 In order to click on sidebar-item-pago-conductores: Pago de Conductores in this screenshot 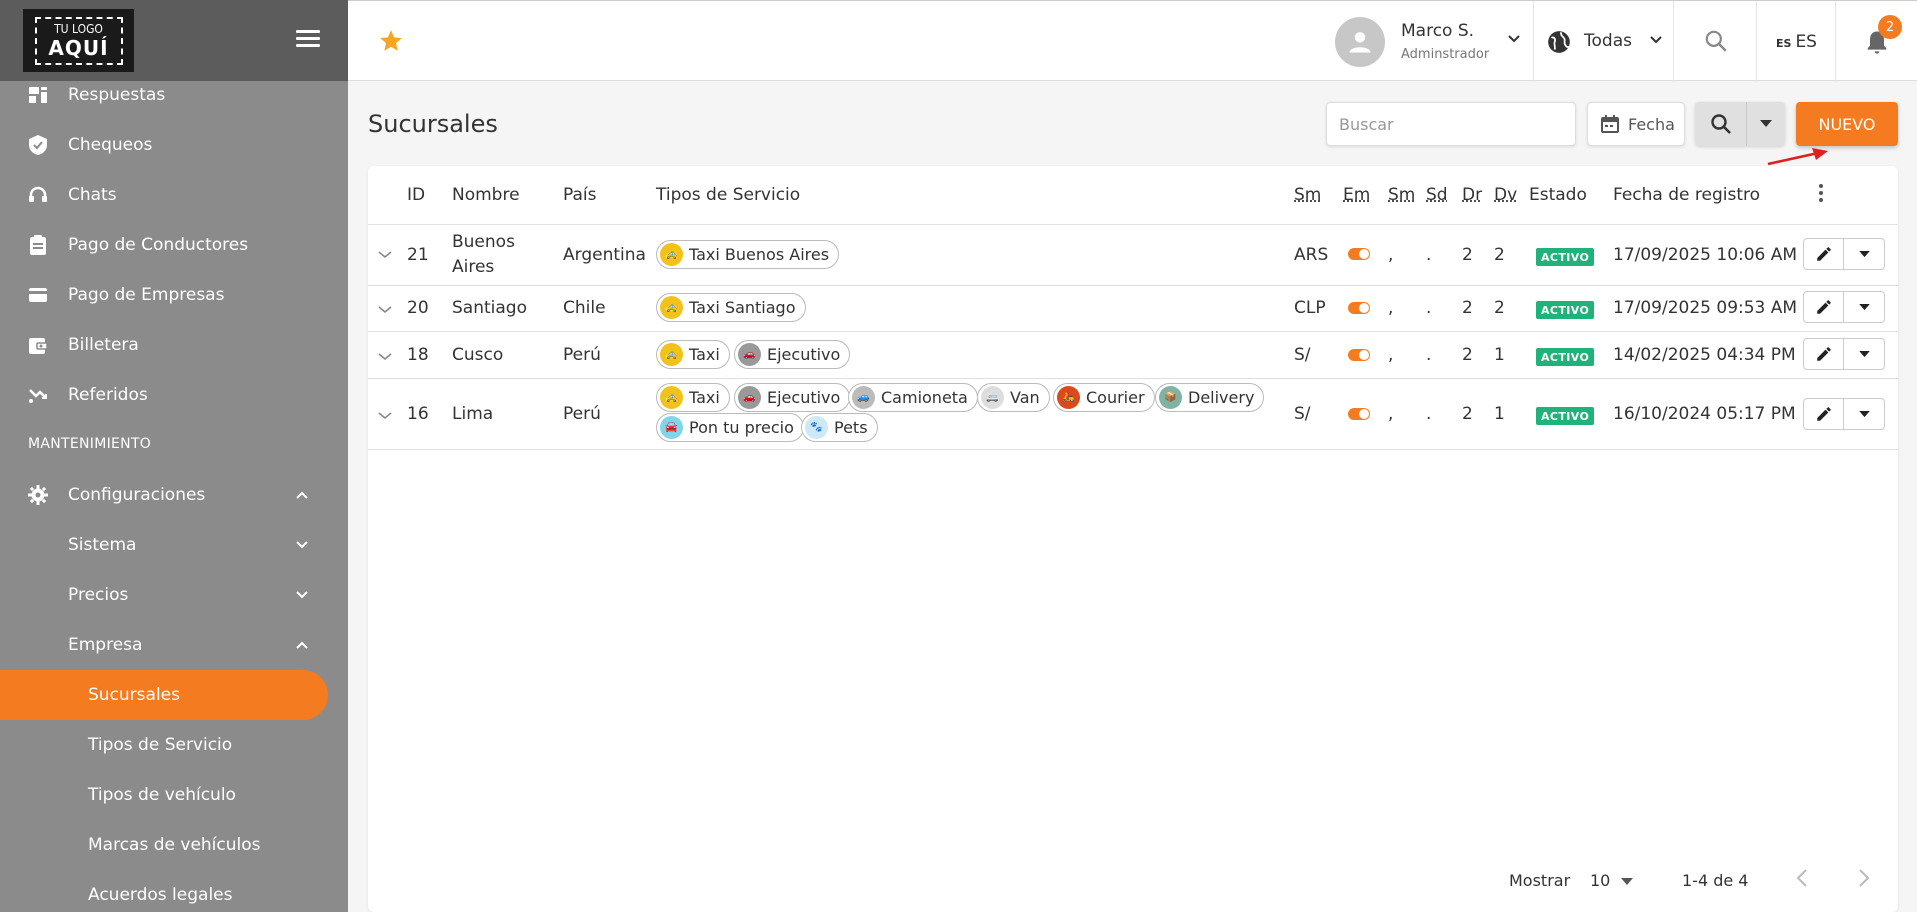, I will do `click(174, 245)`.